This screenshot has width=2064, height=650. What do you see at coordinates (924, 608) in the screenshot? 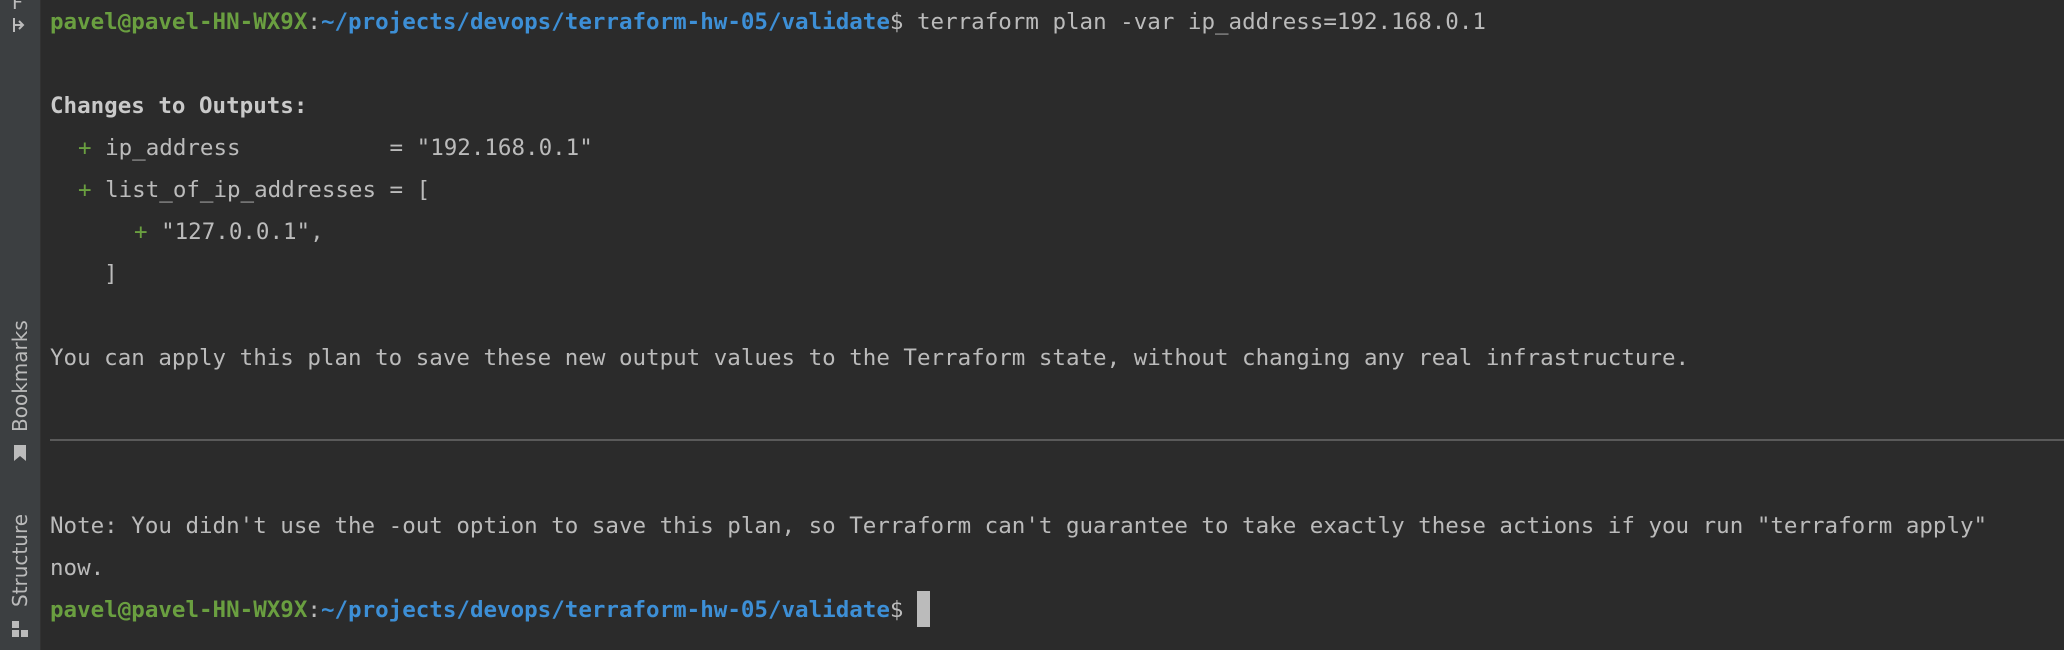
I see `text-cursor` at bounding box center [924, 608].